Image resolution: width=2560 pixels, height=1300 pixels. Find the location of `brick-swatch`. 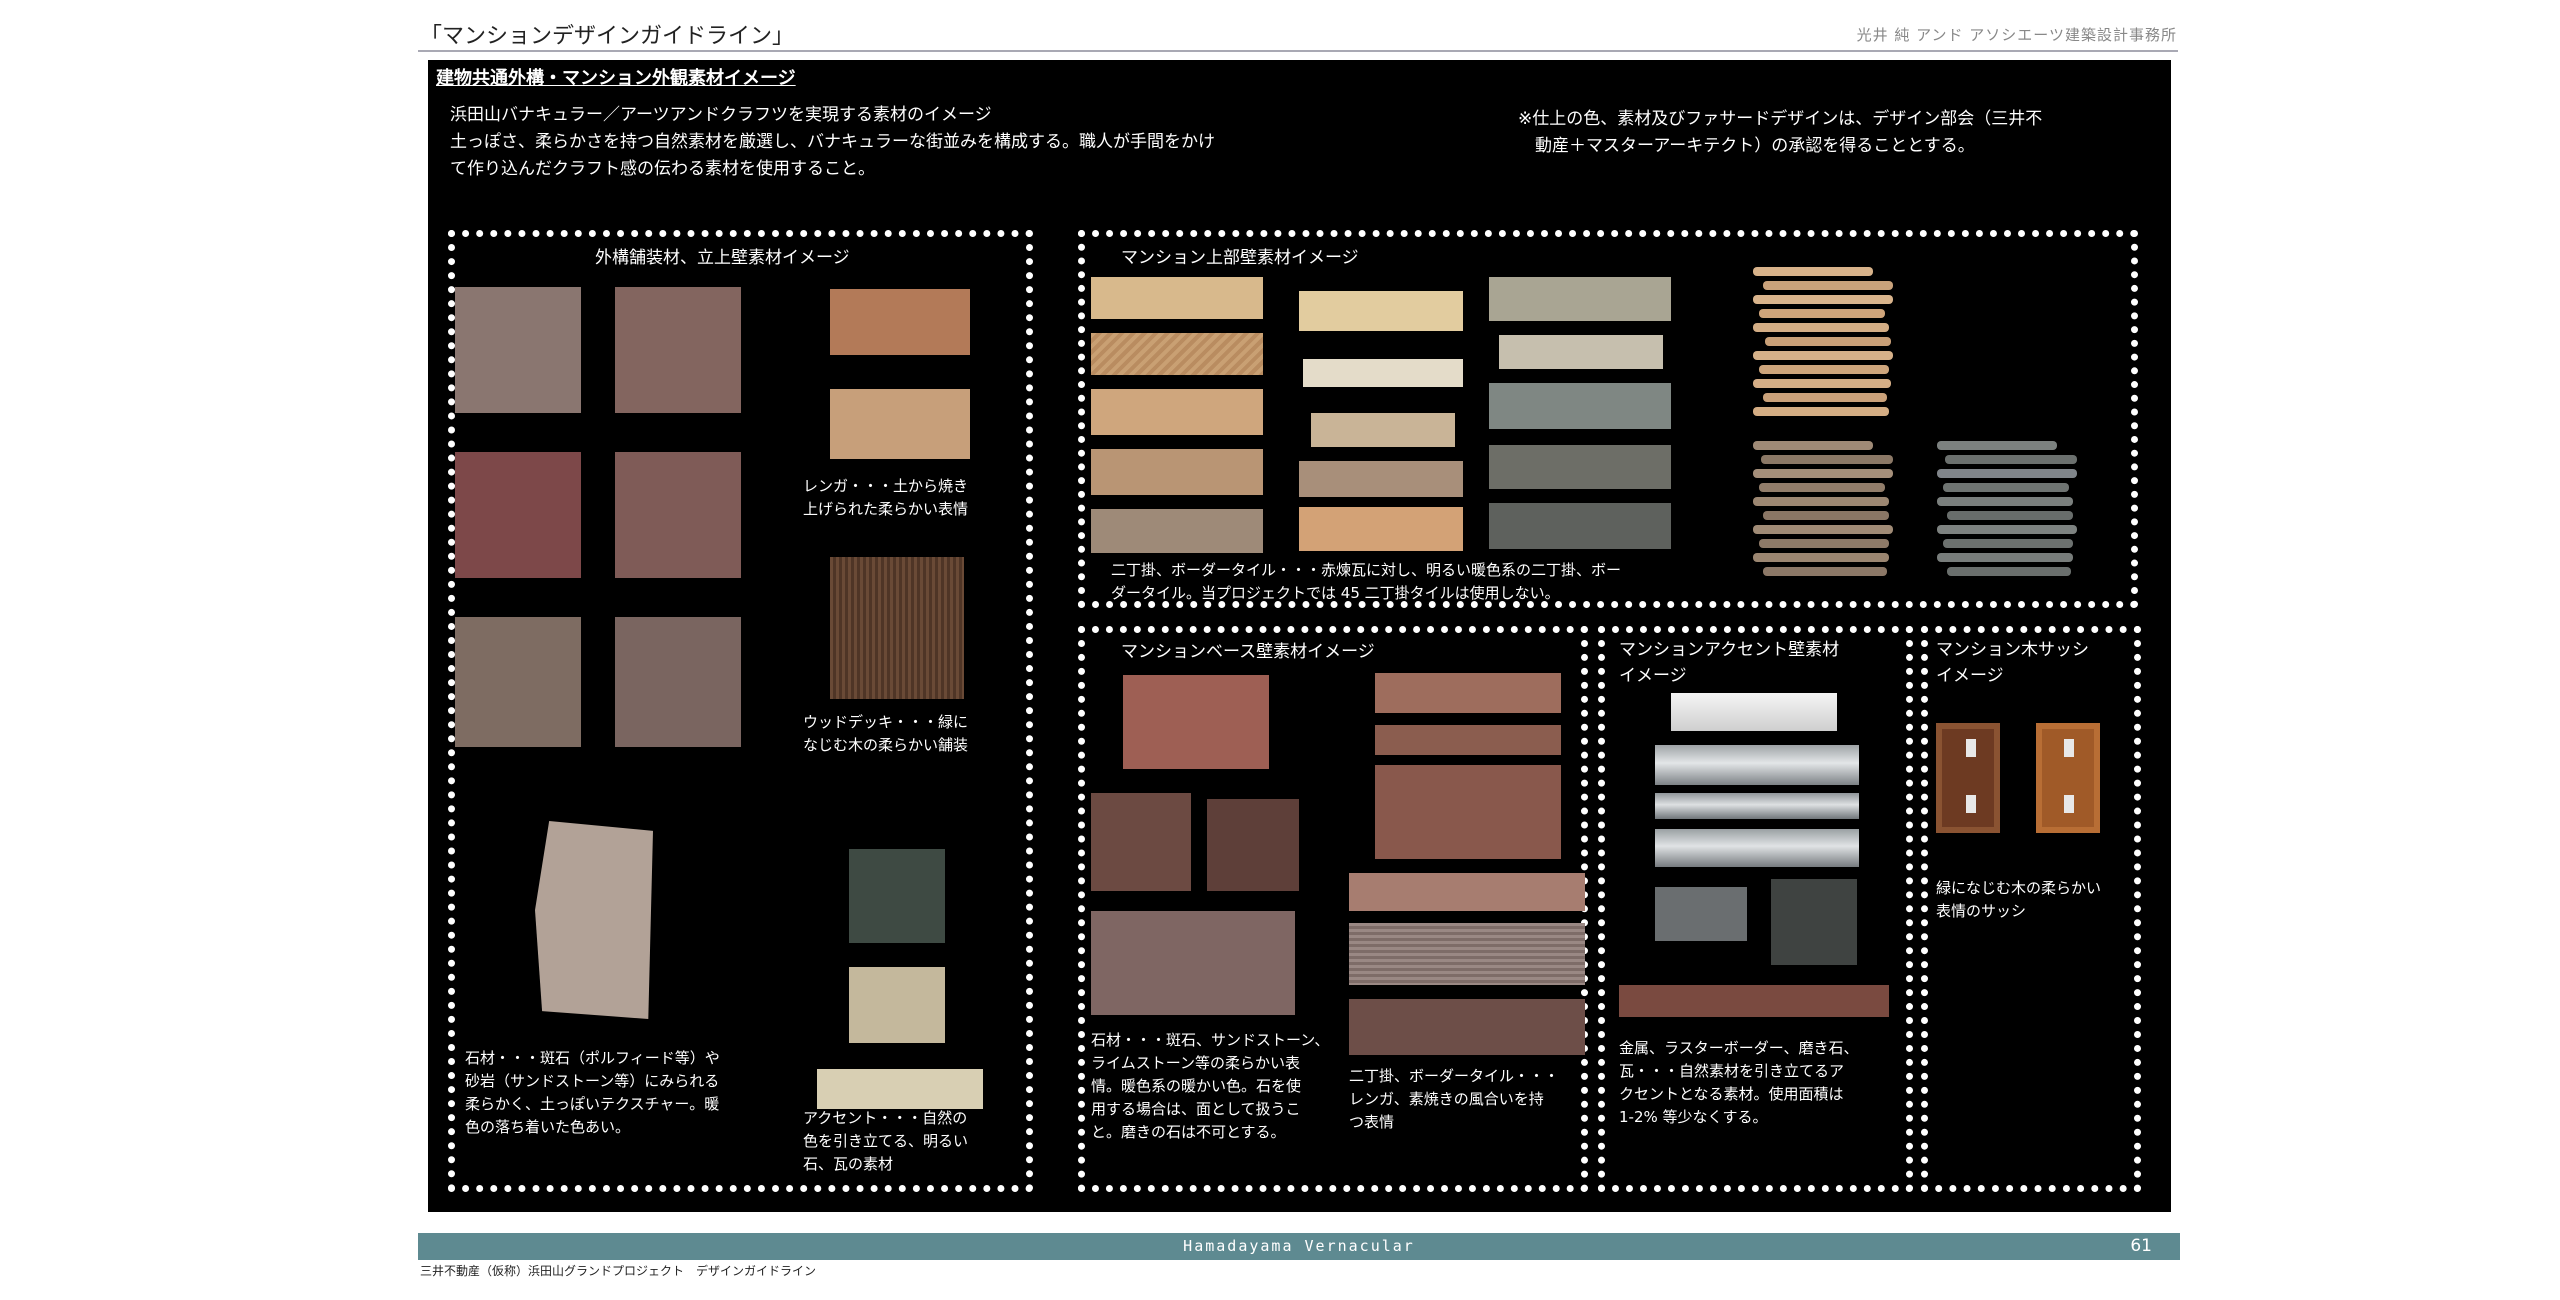

brick-swatch is located at coordinates (900, 424).